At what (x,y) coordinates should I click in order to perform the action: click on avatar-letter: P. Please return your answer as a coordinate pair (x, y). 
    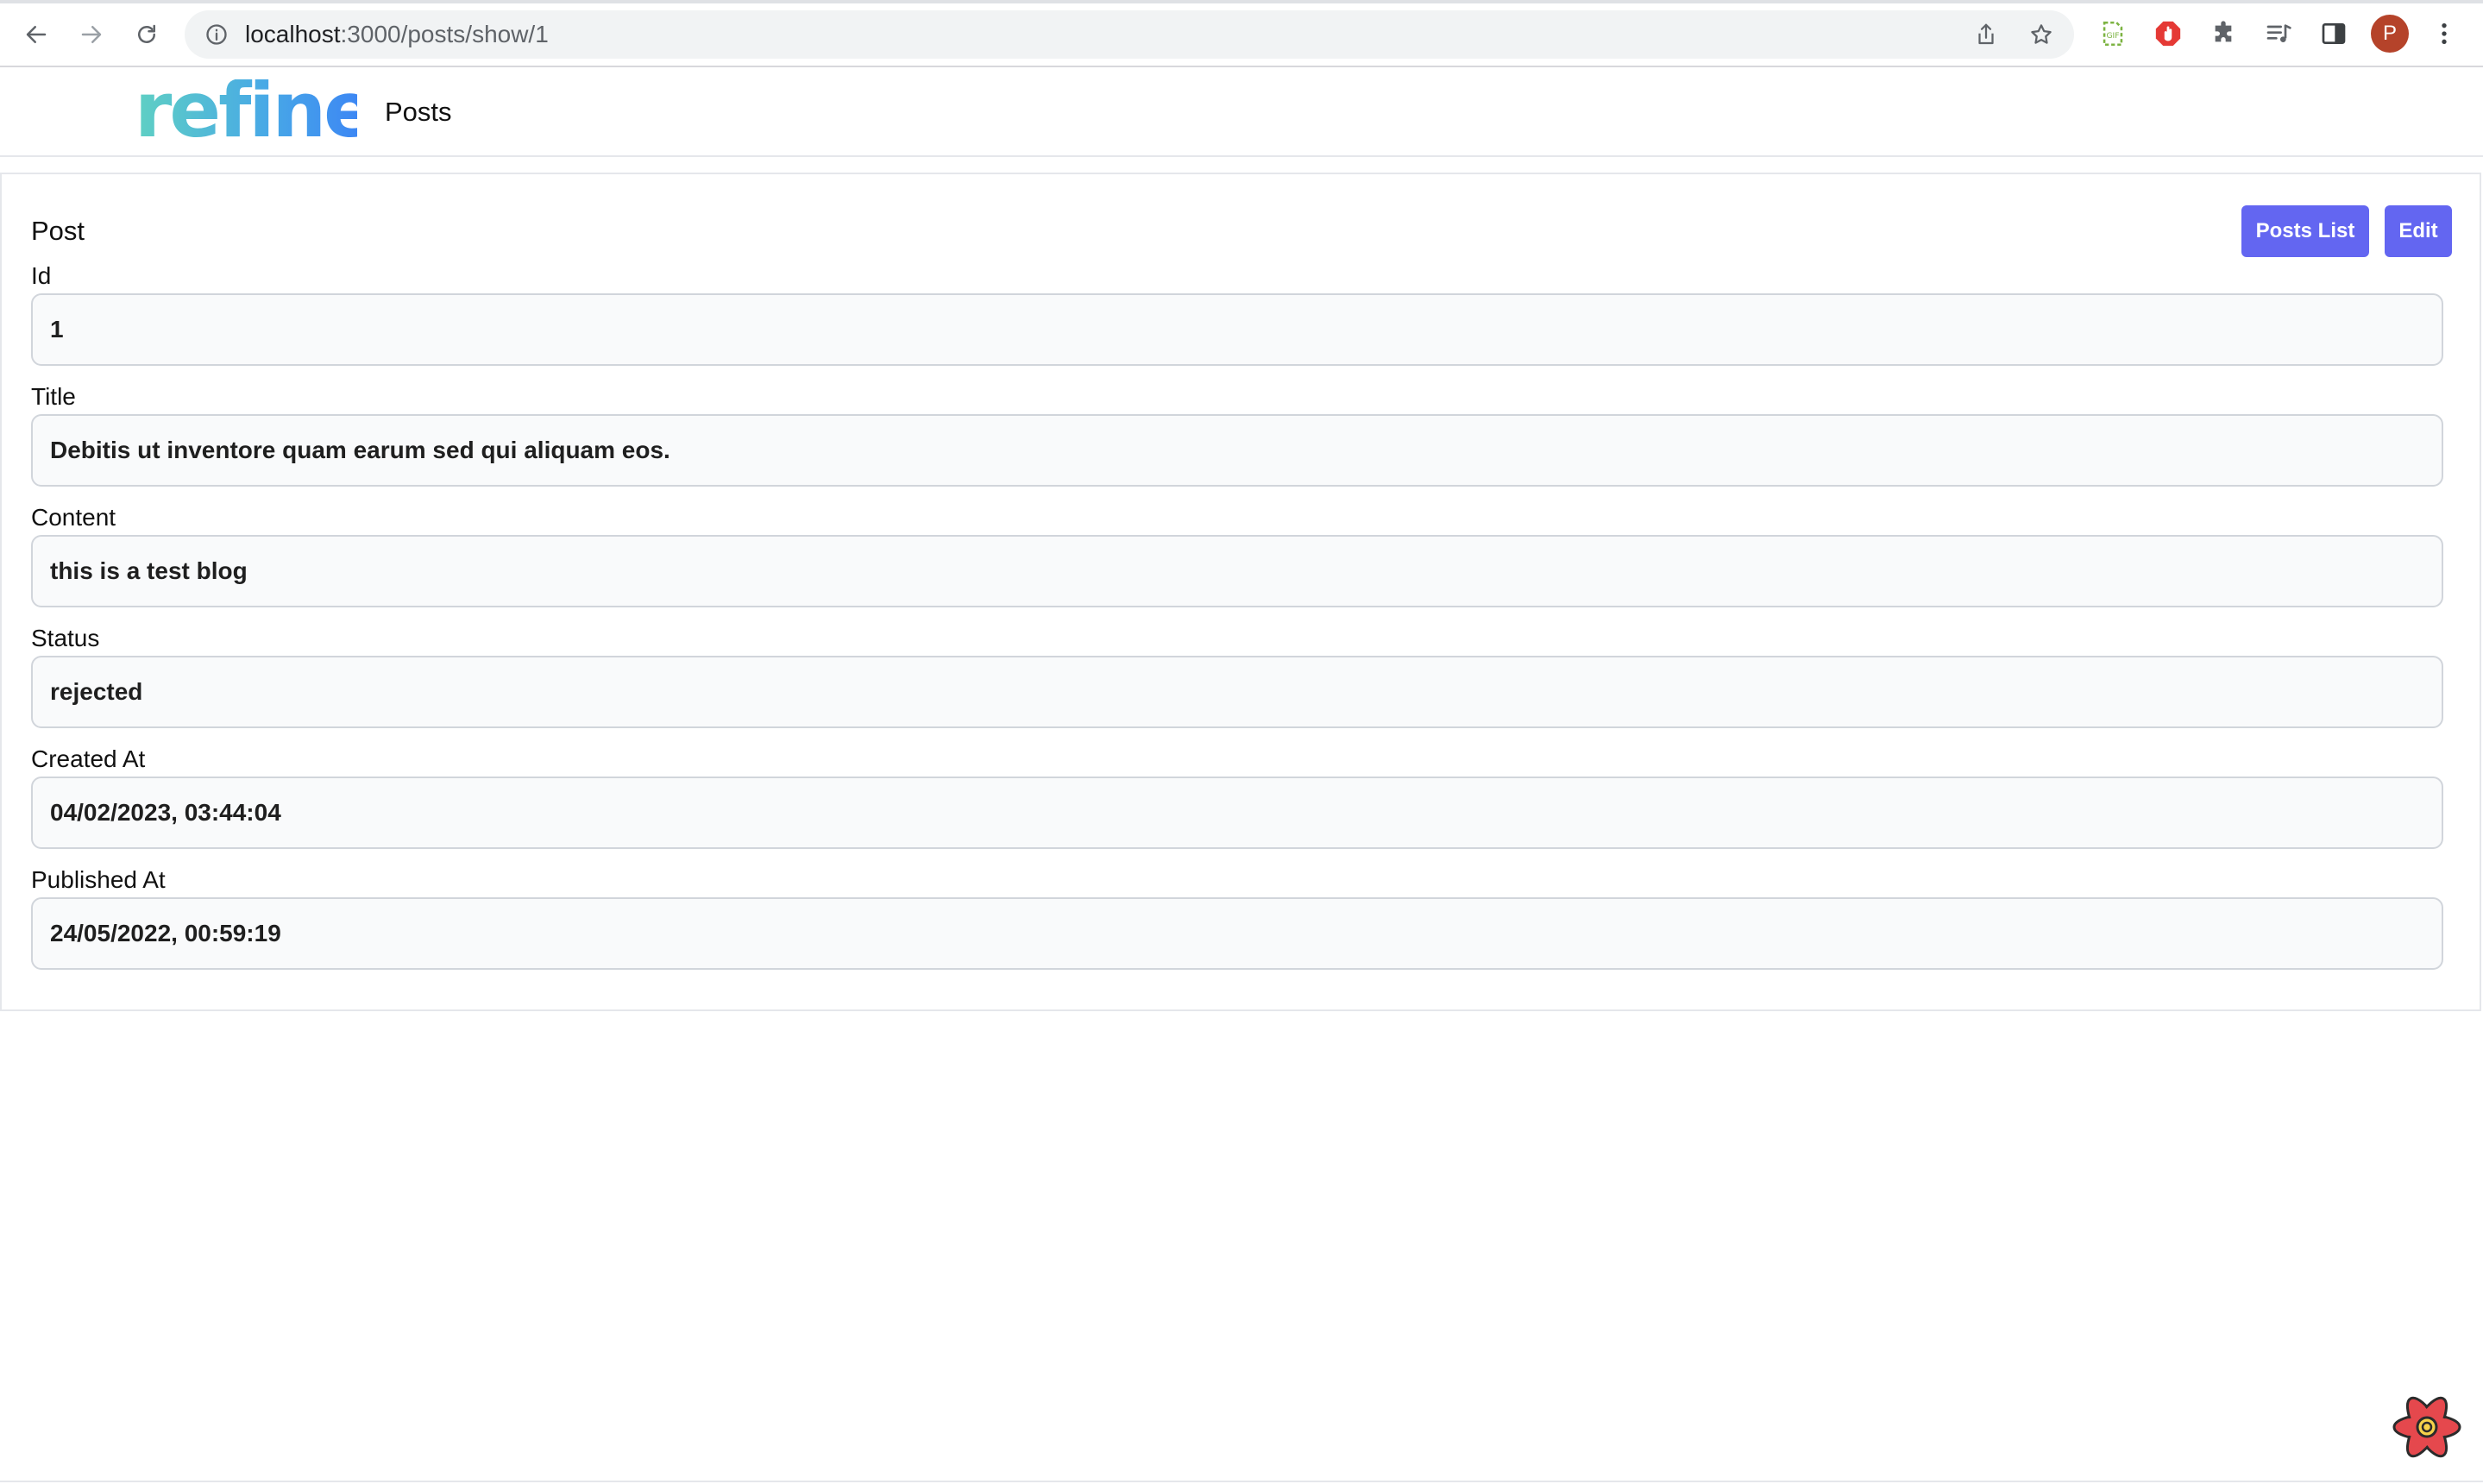
    Looking at the image, I should click on (2389, 33).